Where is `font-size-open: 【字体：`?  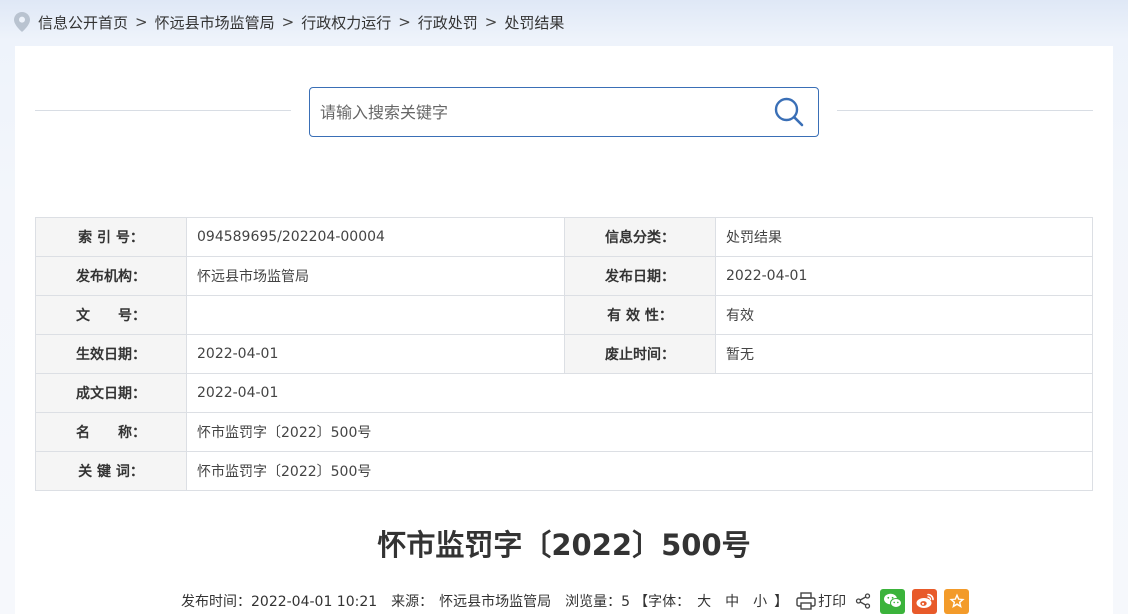 font-size-open: 【字体： is located at coordinates (662, 602).